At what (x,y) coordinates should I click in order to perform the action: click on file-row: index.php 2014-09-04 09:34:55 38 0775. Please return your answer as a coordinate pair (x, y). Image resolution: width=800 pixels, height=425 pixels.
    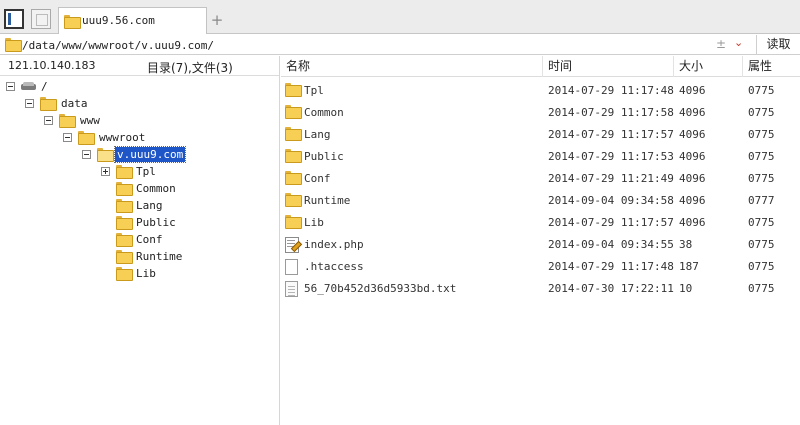
    Looking at the image, I should click on (540, 245).